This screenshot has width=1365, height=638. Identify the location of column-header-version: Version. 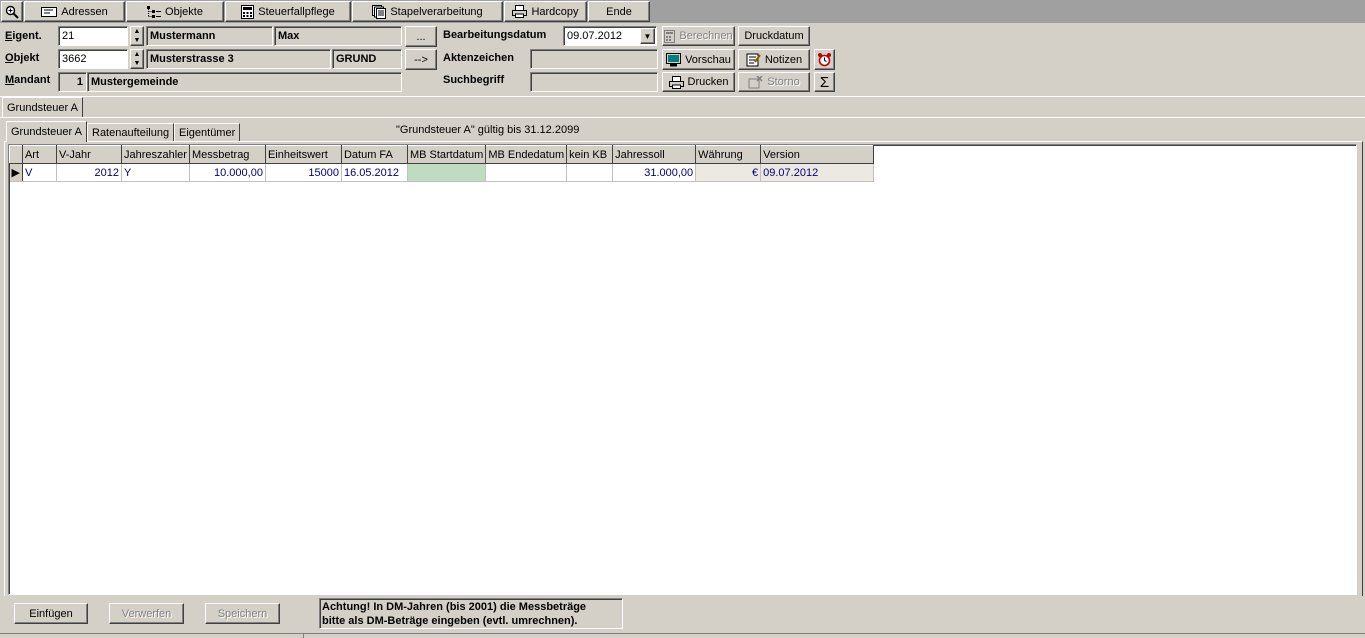
(817, 154).